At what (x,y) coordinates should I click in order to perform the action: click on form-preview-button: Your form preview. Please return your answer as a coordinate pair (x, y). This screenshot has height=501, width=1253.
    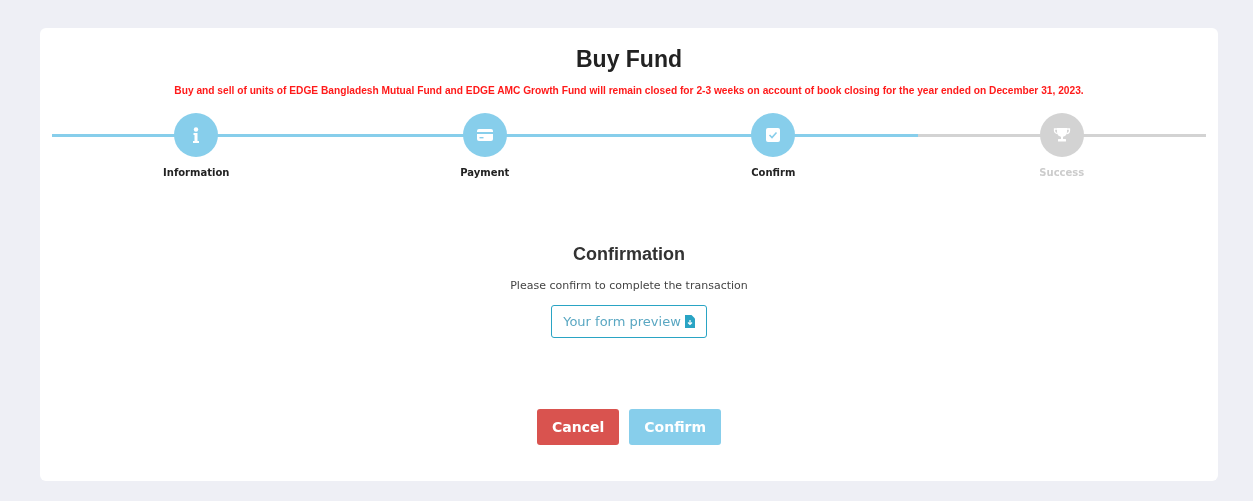
    Looking at the image, I should click on (629, 321).